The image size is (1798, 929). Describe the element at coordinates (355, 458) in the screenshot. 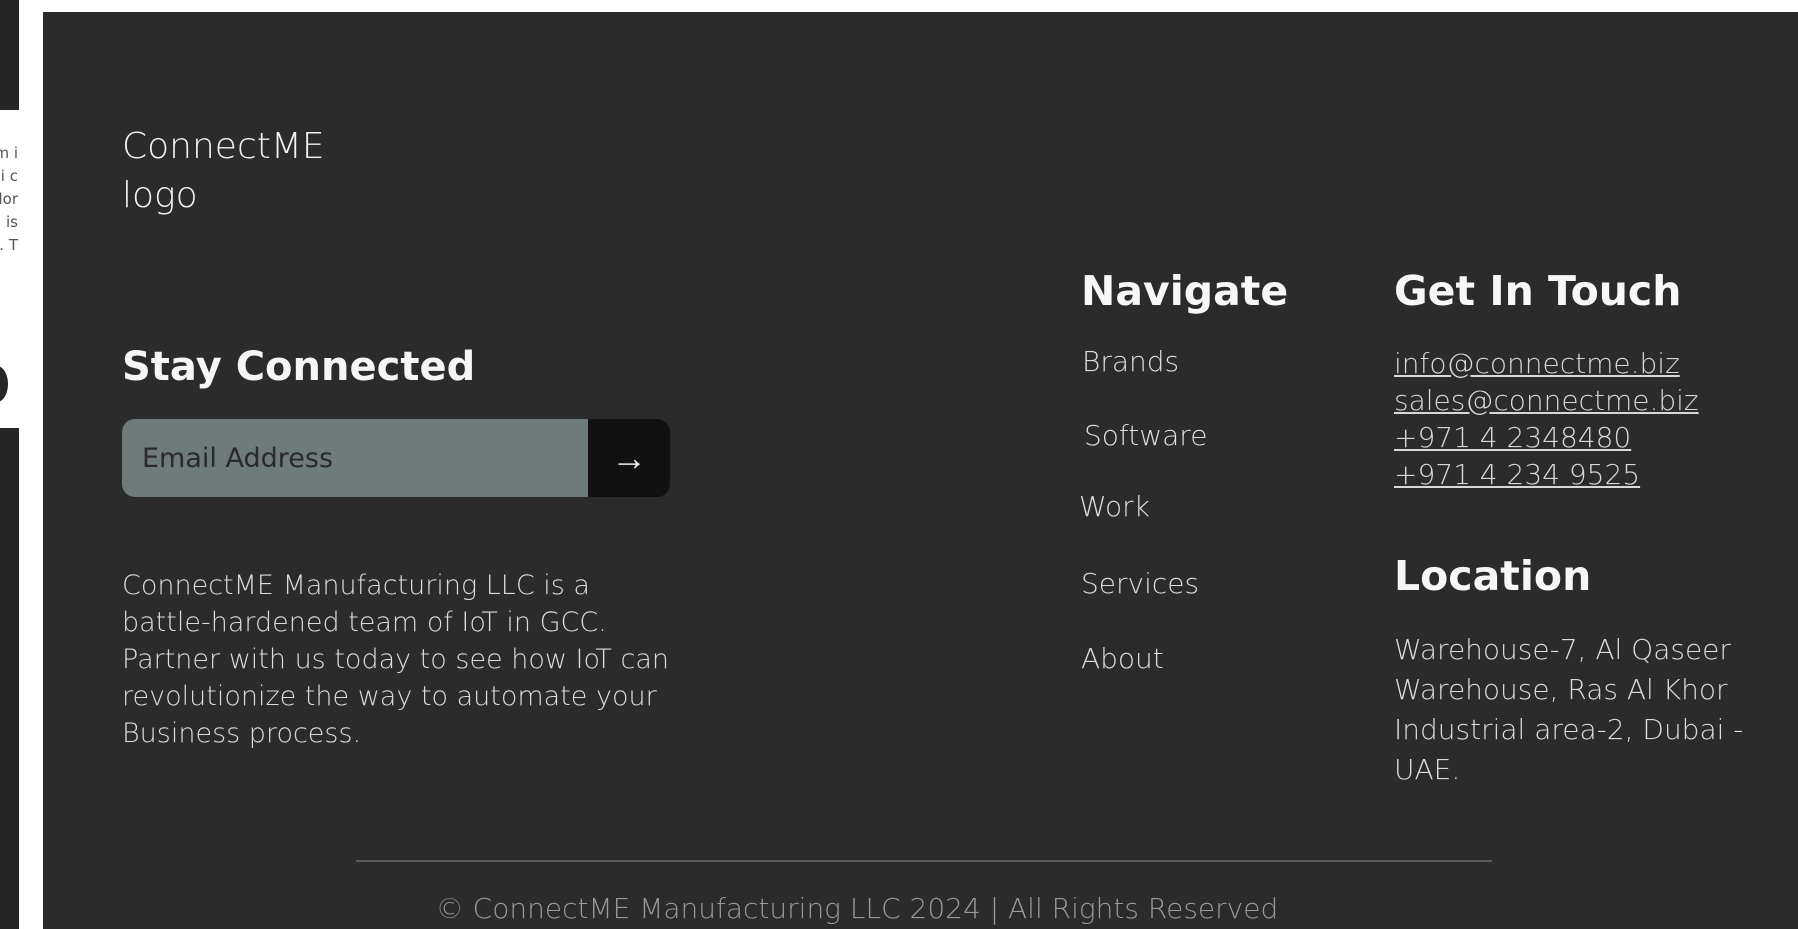

I see `email-input` at that location.